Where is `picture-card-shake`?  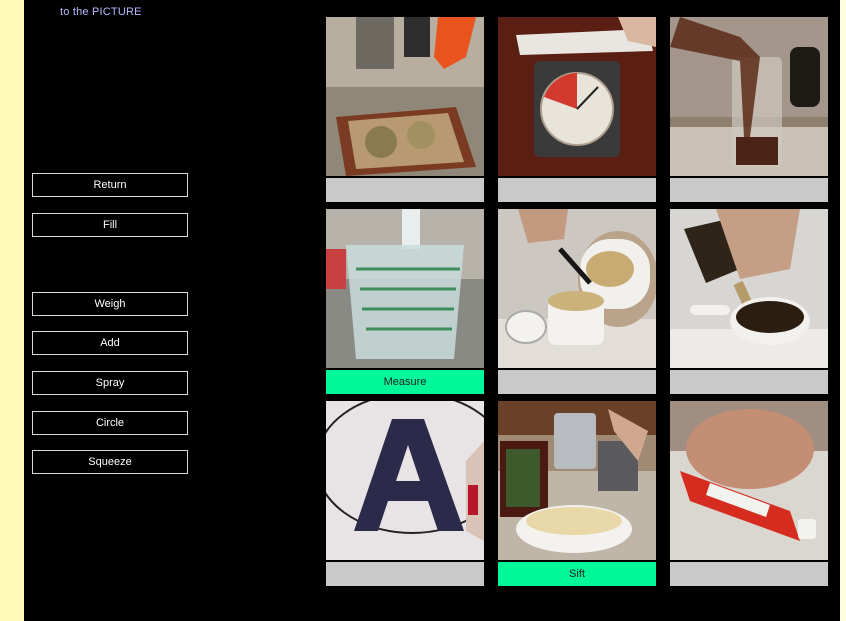
picture-card-shake is located at coordinates (749, 301).